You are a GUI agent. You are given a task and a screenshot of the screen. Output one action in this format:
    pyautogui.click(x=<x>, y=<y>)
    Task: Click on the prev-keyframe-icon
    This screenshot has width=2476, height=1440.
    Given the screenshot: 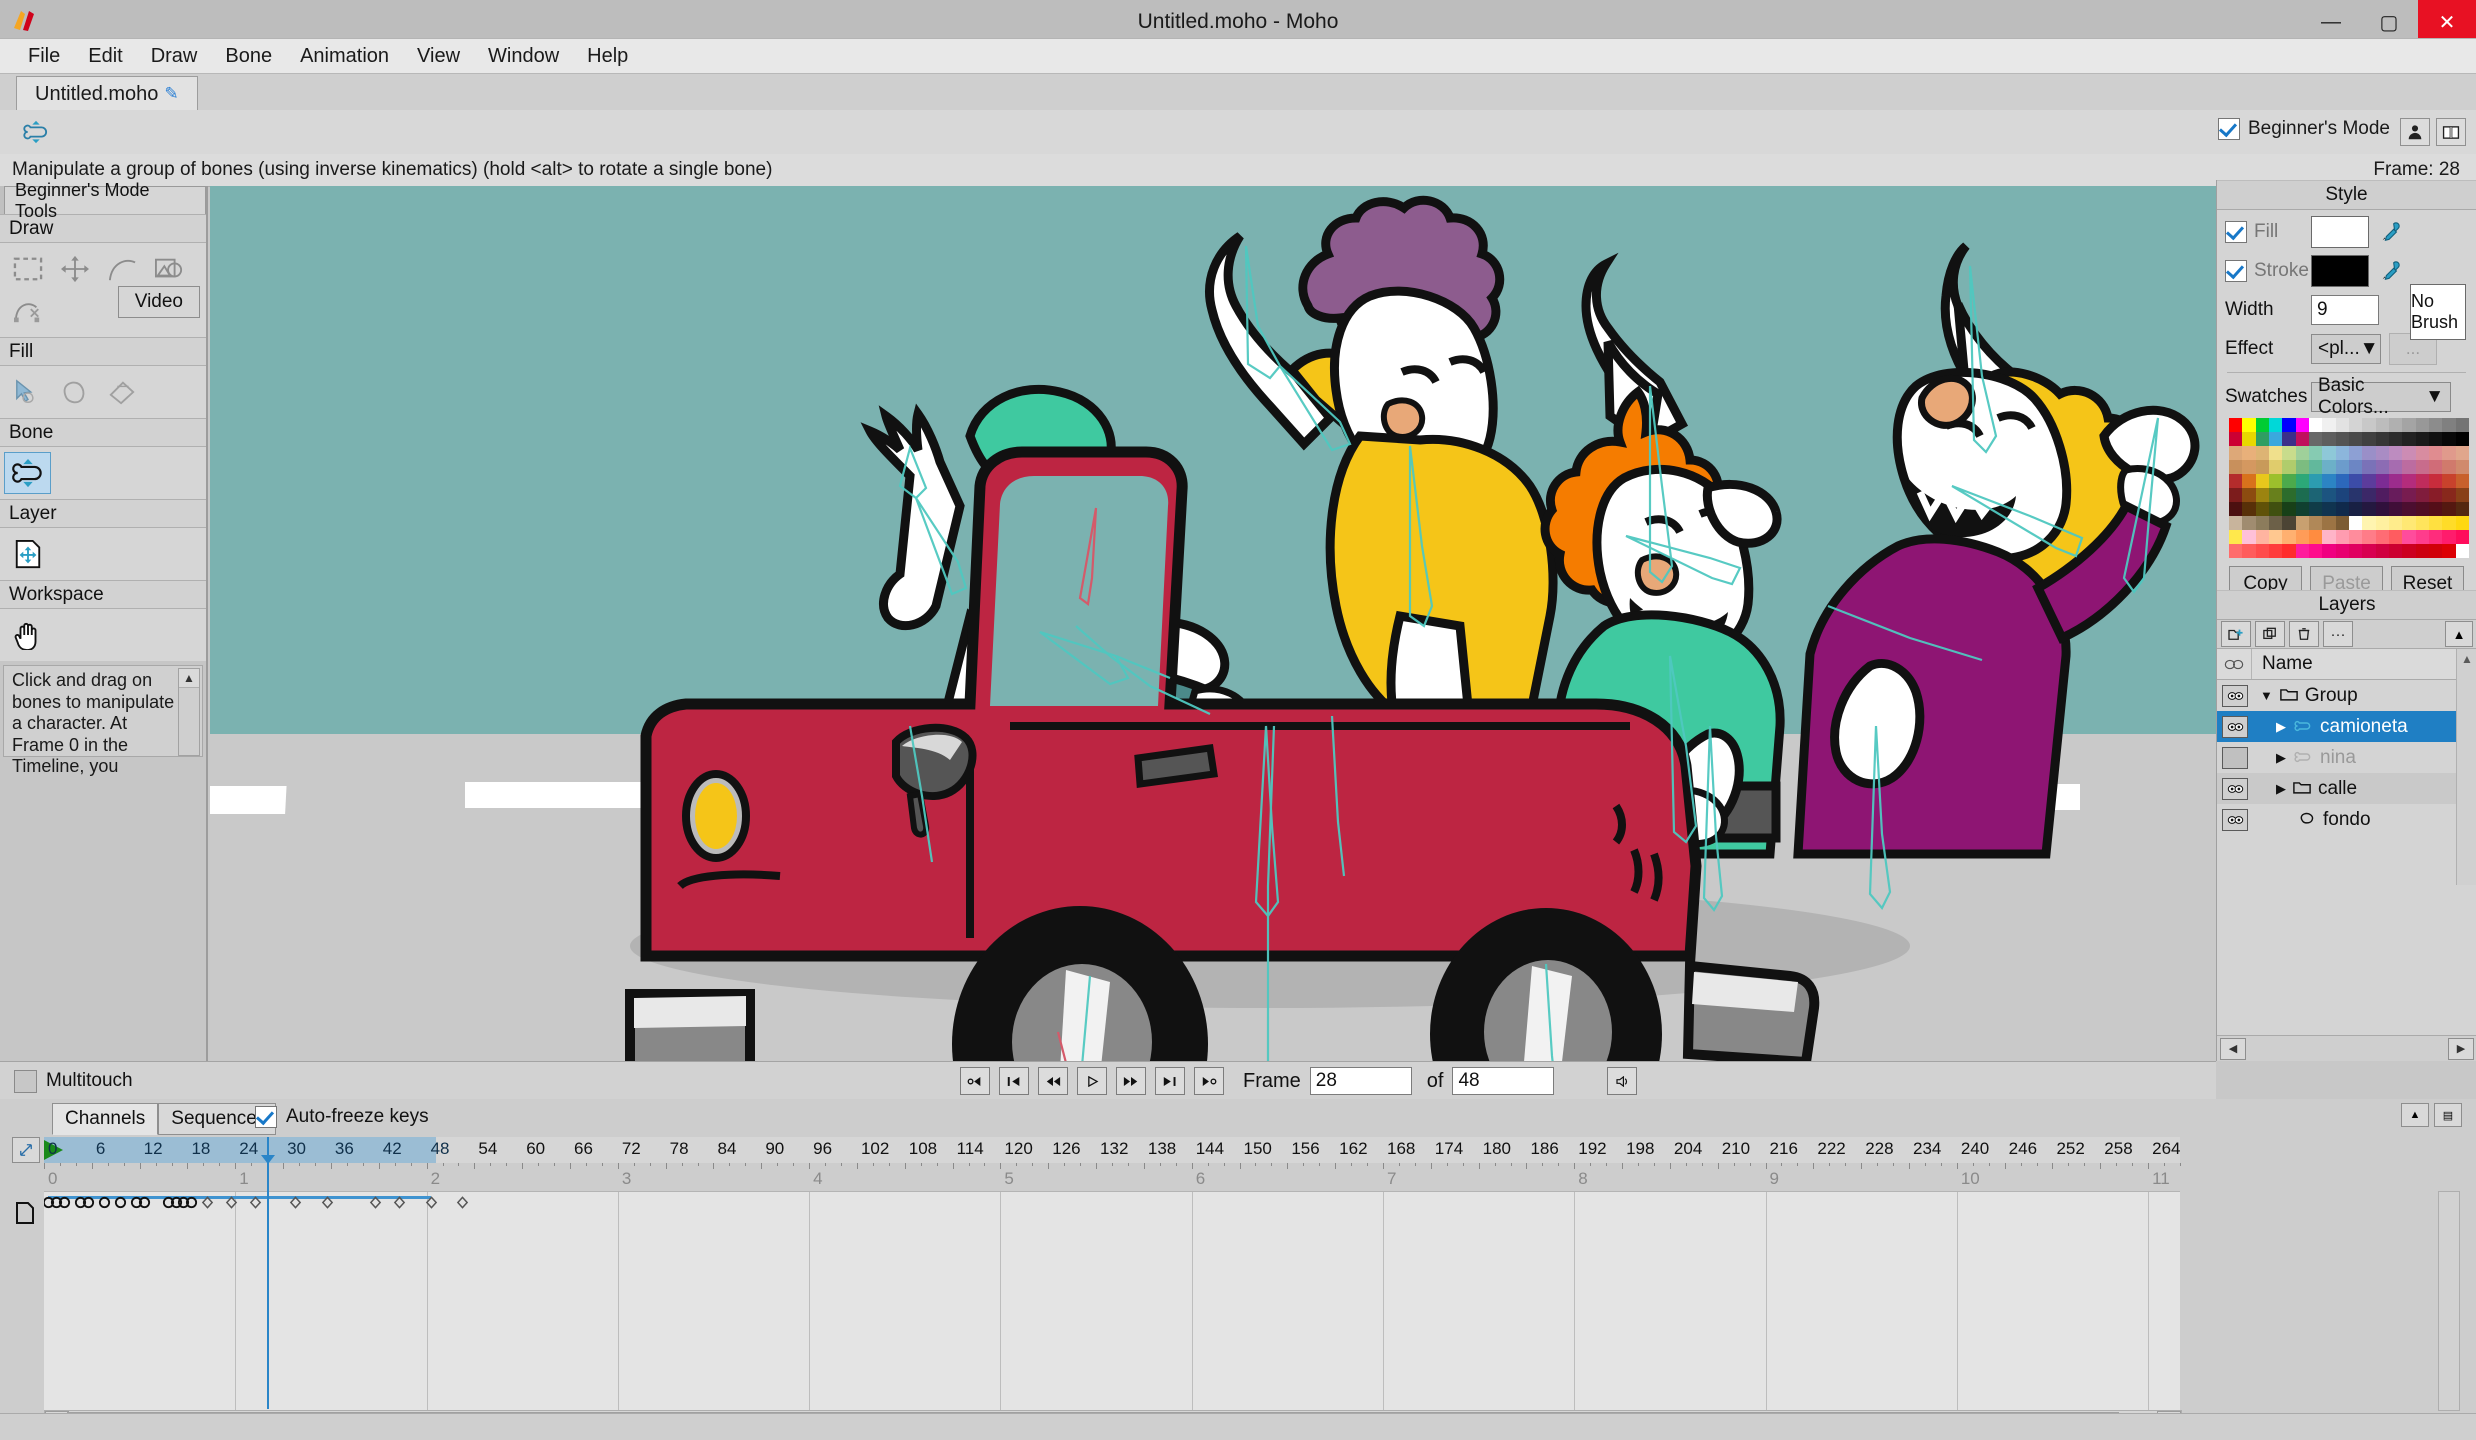 What is the action you would take?
    pyautogui.click(x=1014, y=1081)
    